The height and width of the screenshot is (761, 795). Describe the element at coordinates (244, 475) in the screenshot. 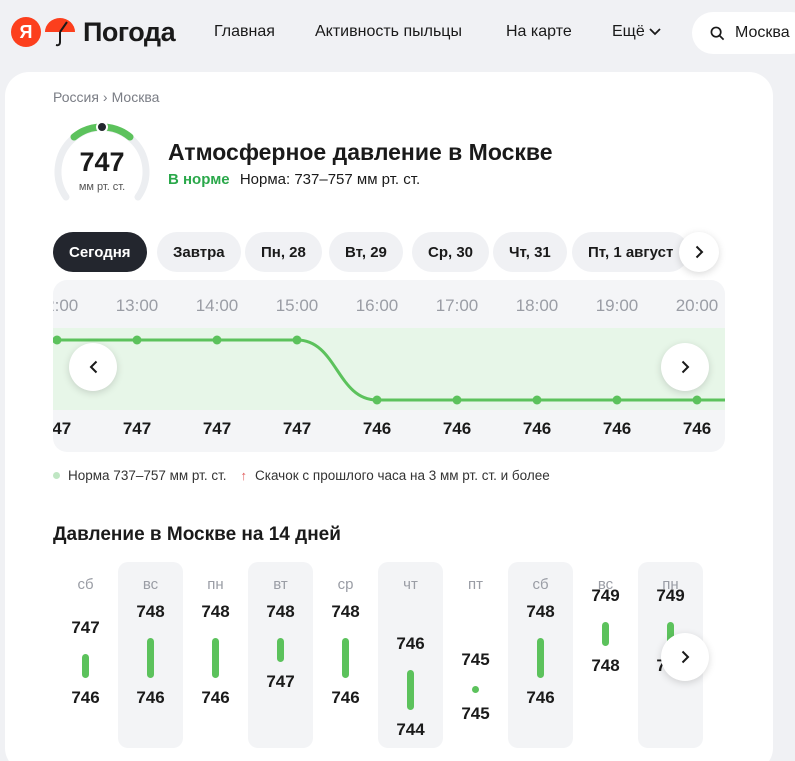

I see `arrow-up-icon: ↑` at that location.